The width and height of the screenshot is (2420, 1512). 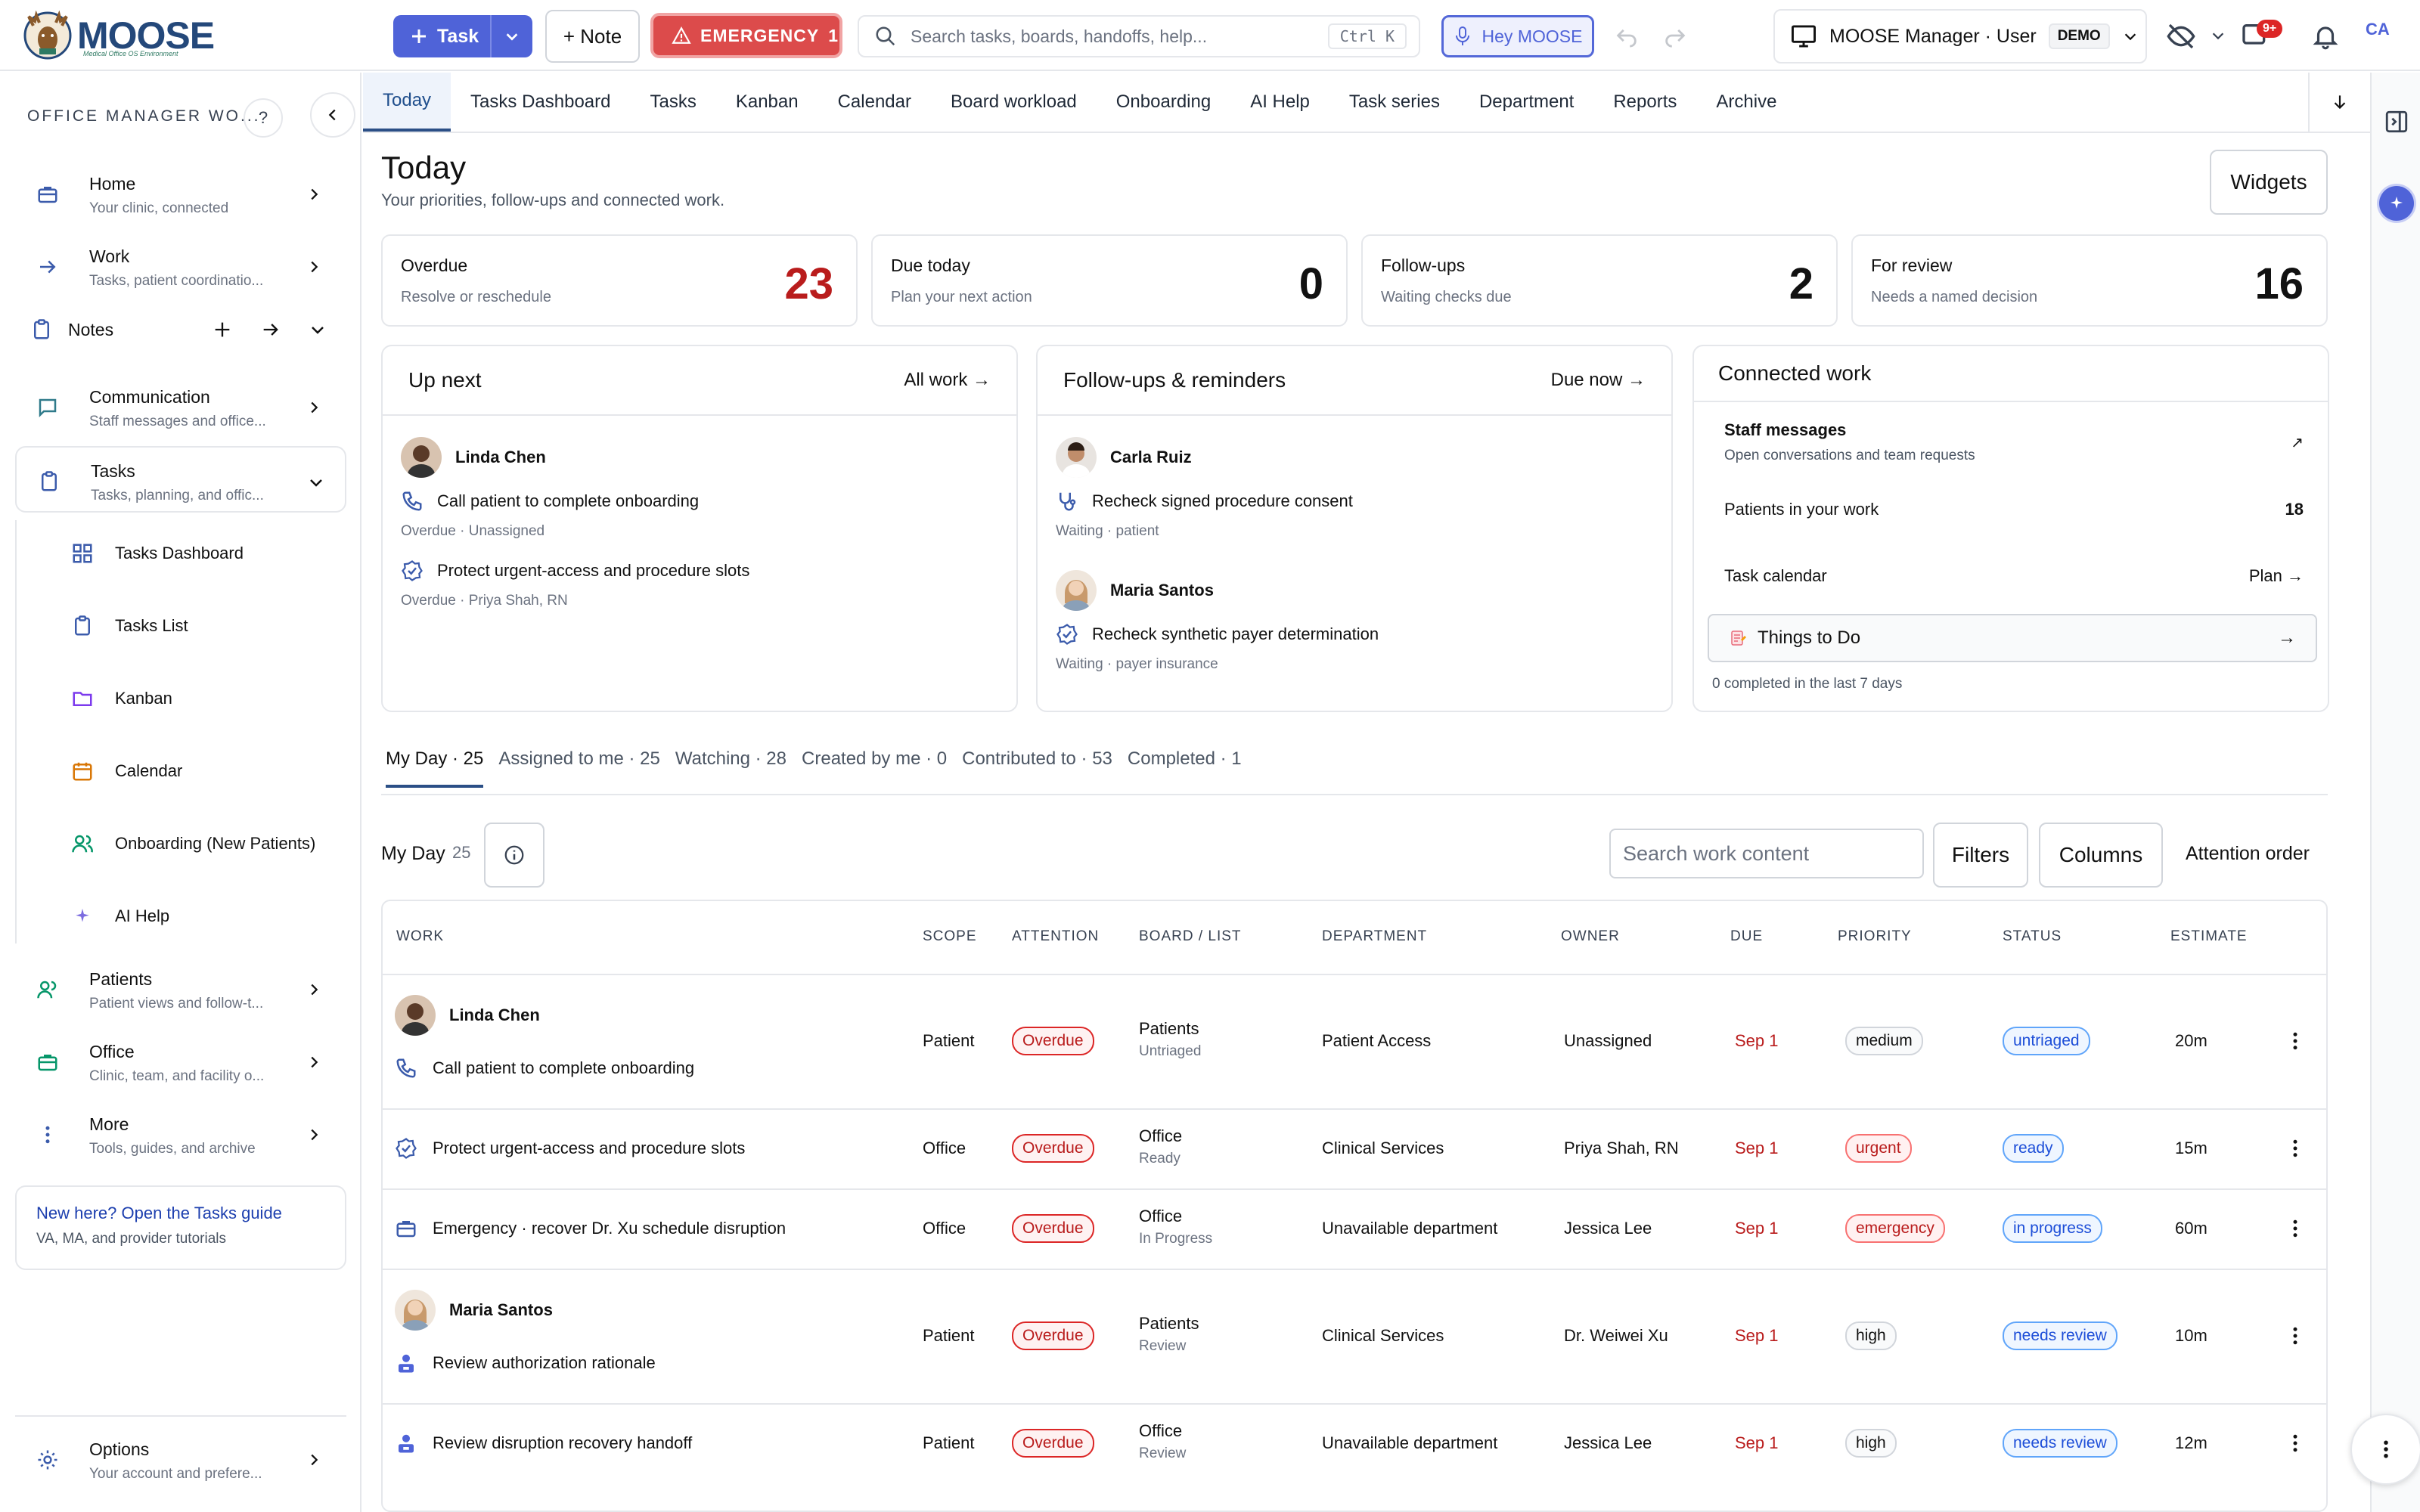 What do you see at coordinates (1517, 36) in the screenshot?
I see `hey-moose-button: Hey MOOSE` at bounding box center [1517, 36].